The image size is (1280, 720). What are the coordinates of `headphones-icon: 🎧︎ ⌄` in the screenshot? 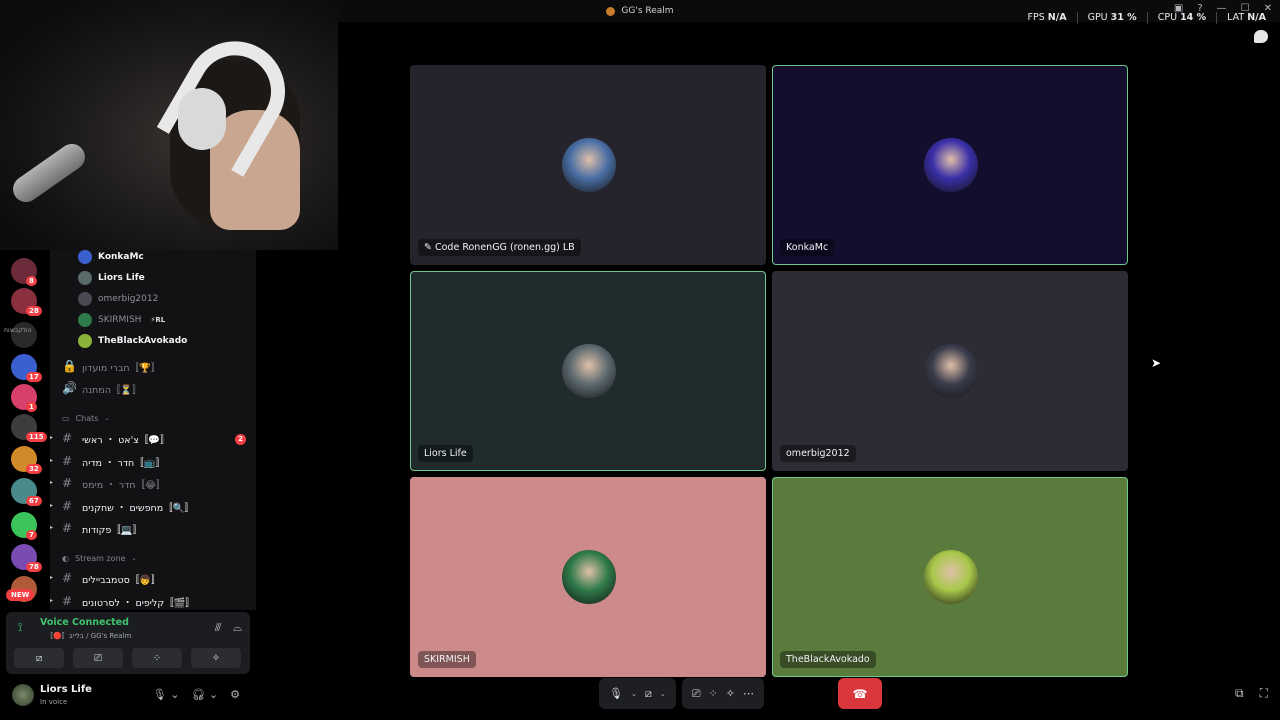 It's located at (204, 694).